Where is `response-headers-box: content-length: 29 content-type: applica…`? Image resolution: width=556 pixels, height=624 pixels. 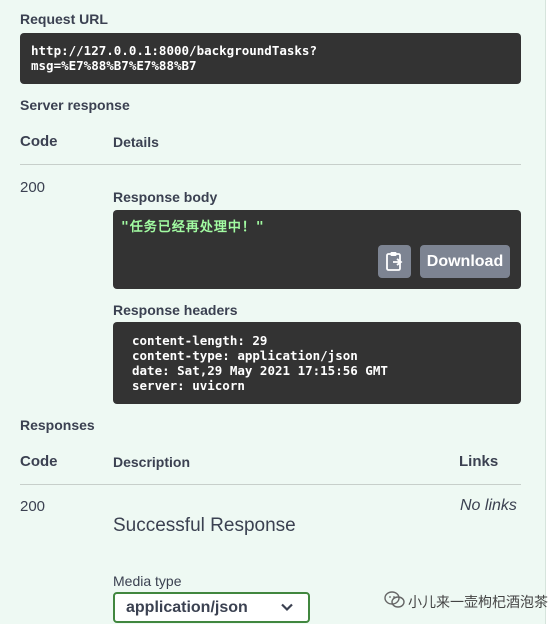
response-headers-box: content-length: 29 content-type: applica… is located at coordinates (317, 363).